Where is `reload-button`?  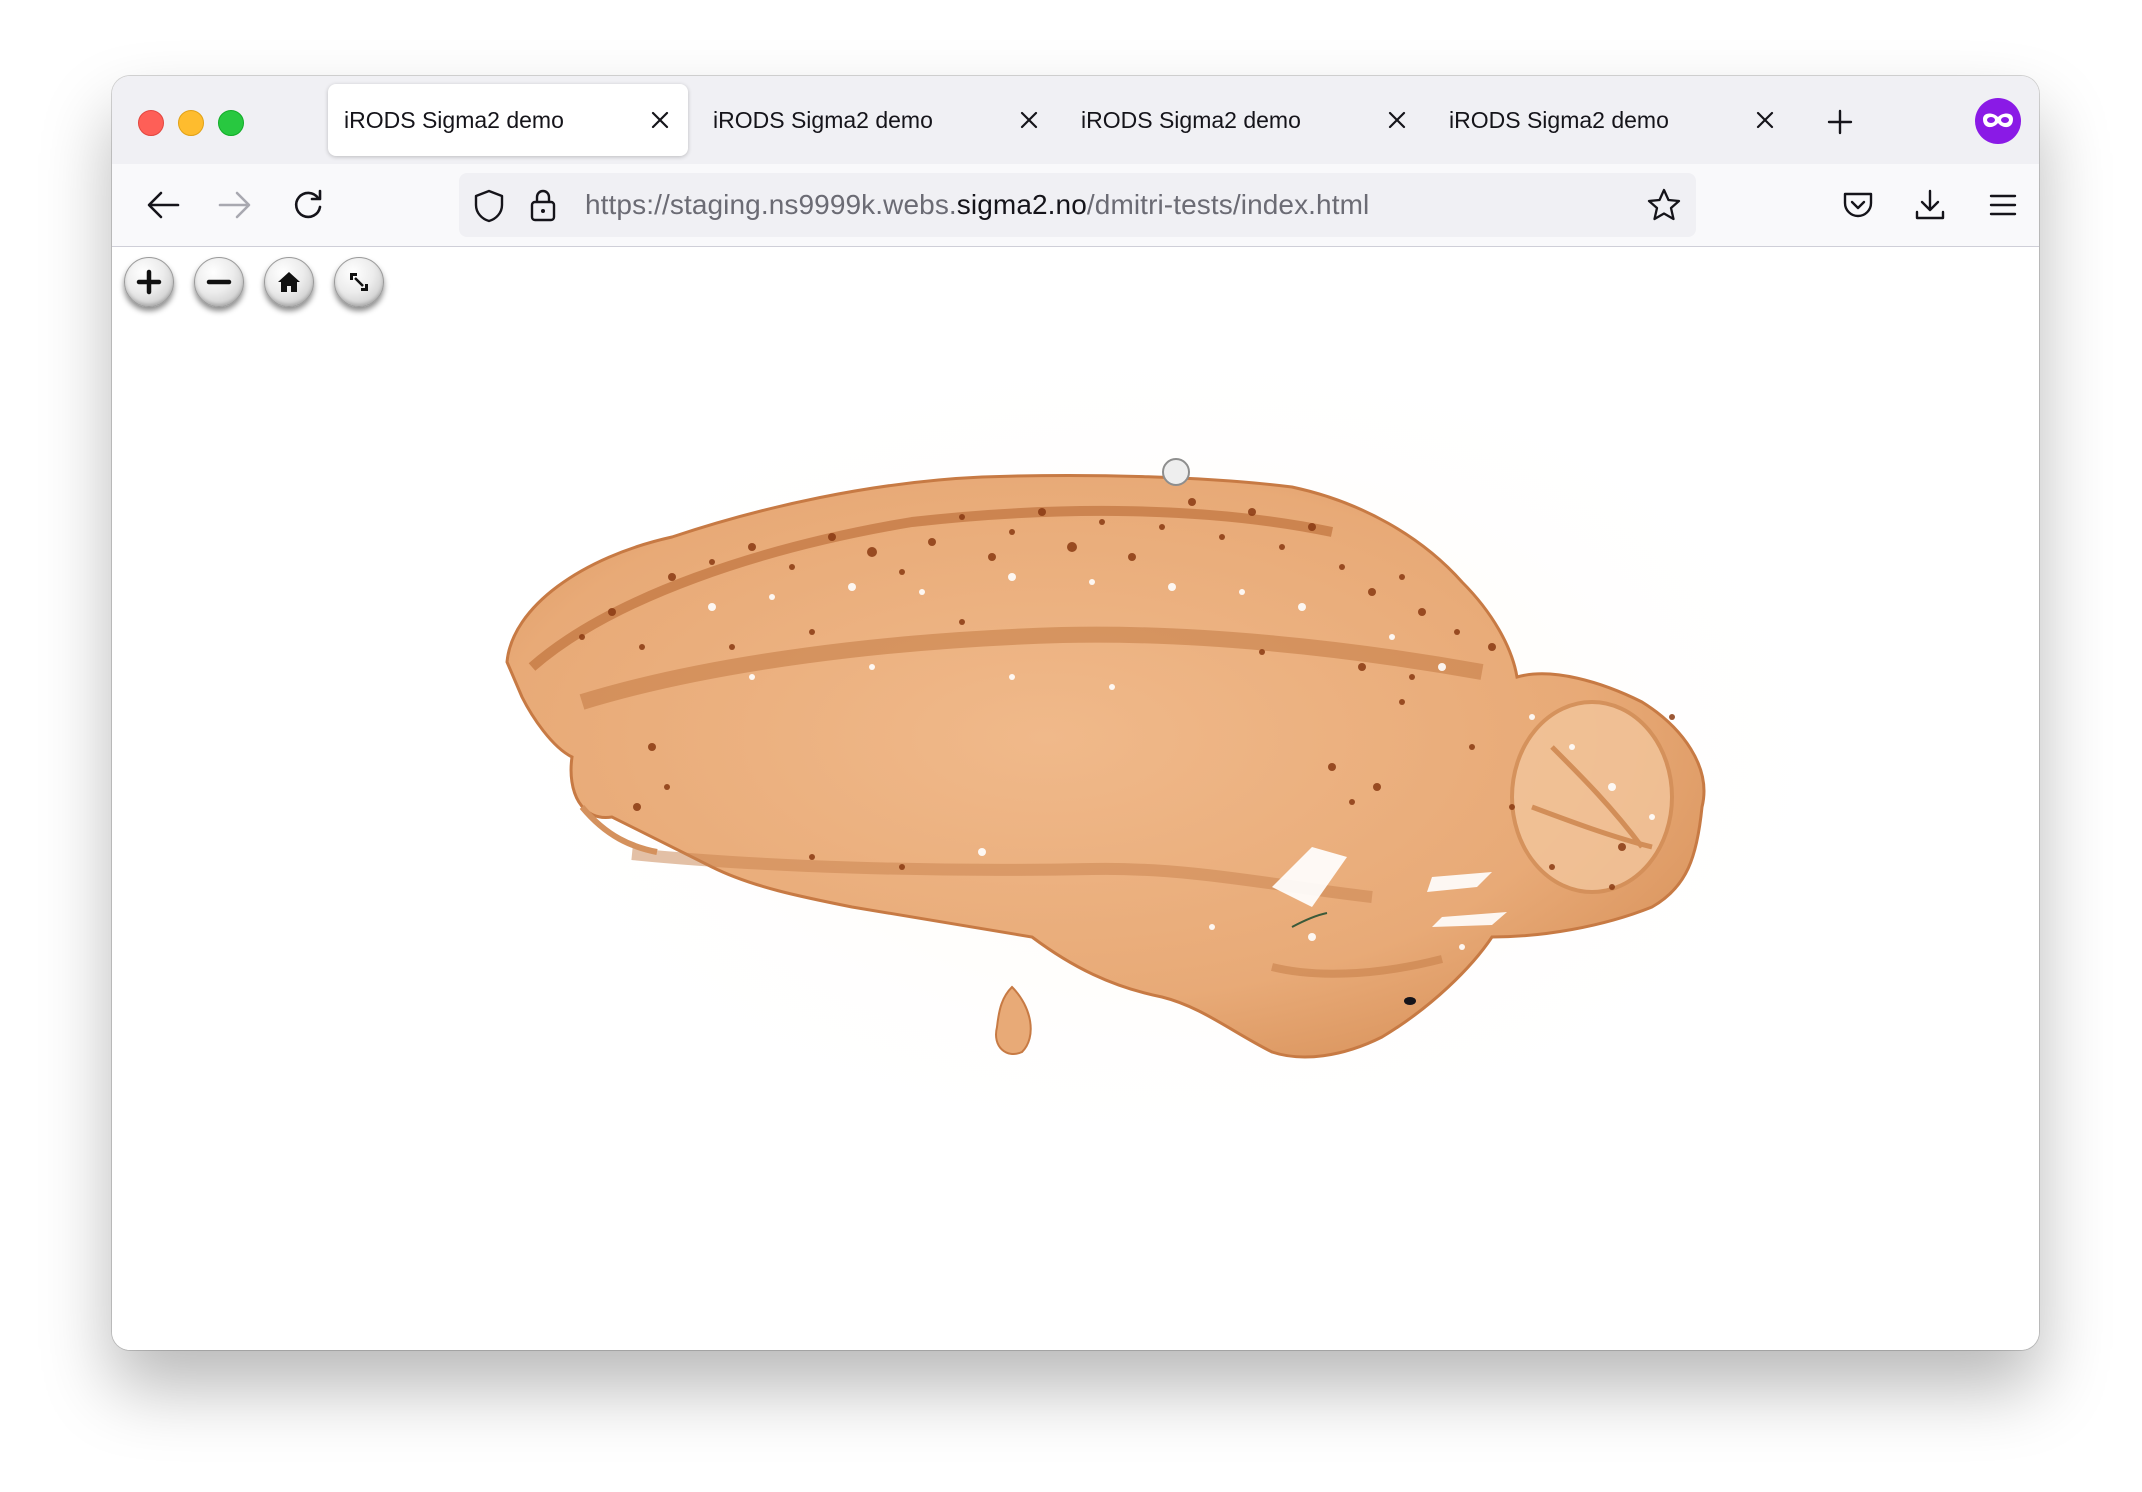
reload-button is located at coordinates (308, 205).